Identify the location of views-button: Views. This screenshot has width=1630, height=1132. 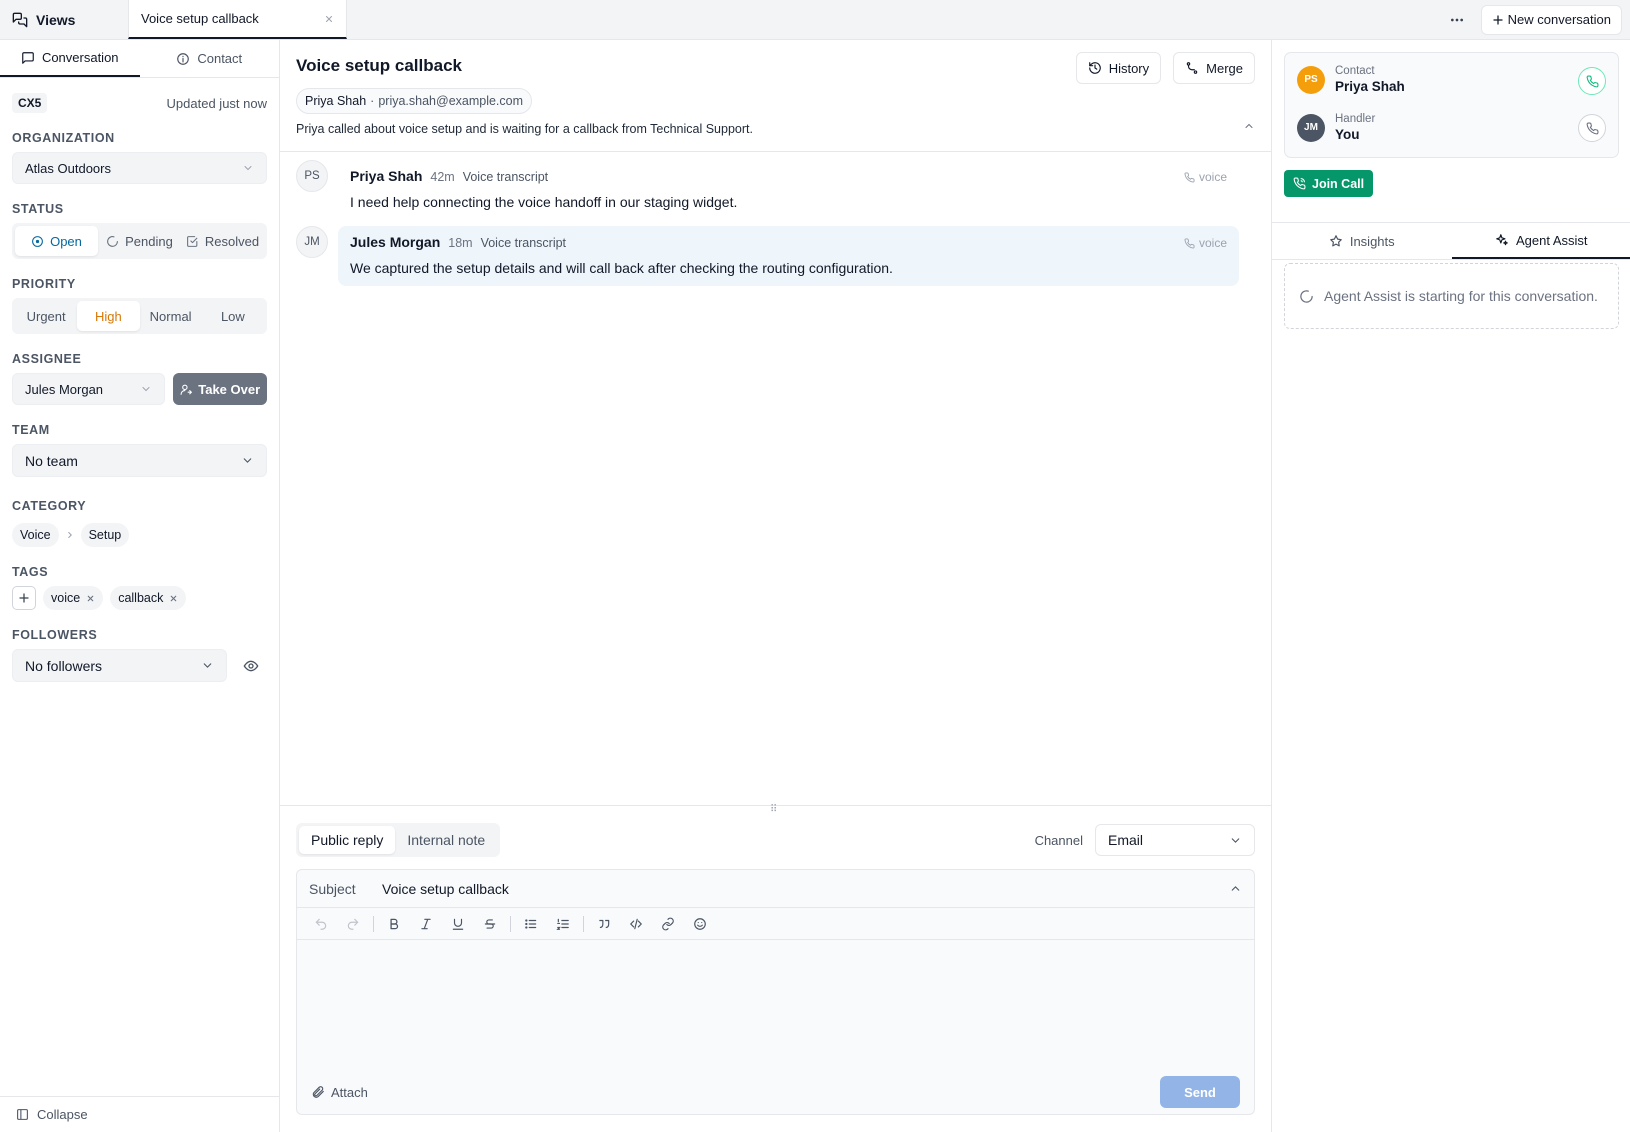
(64, 19).